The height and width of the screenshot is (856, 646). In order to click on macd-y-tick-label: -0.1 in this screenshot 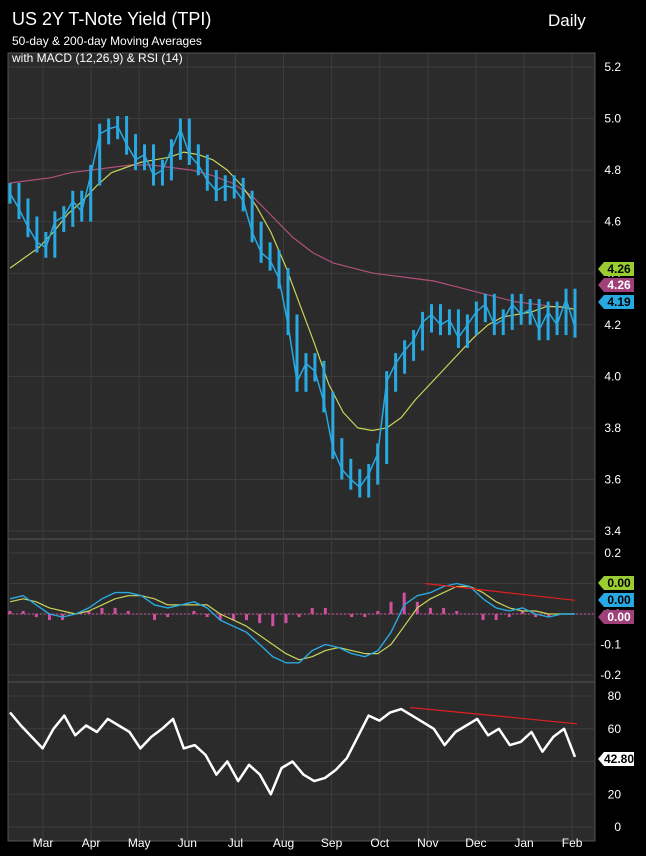, I will do `click(610, 645)`.